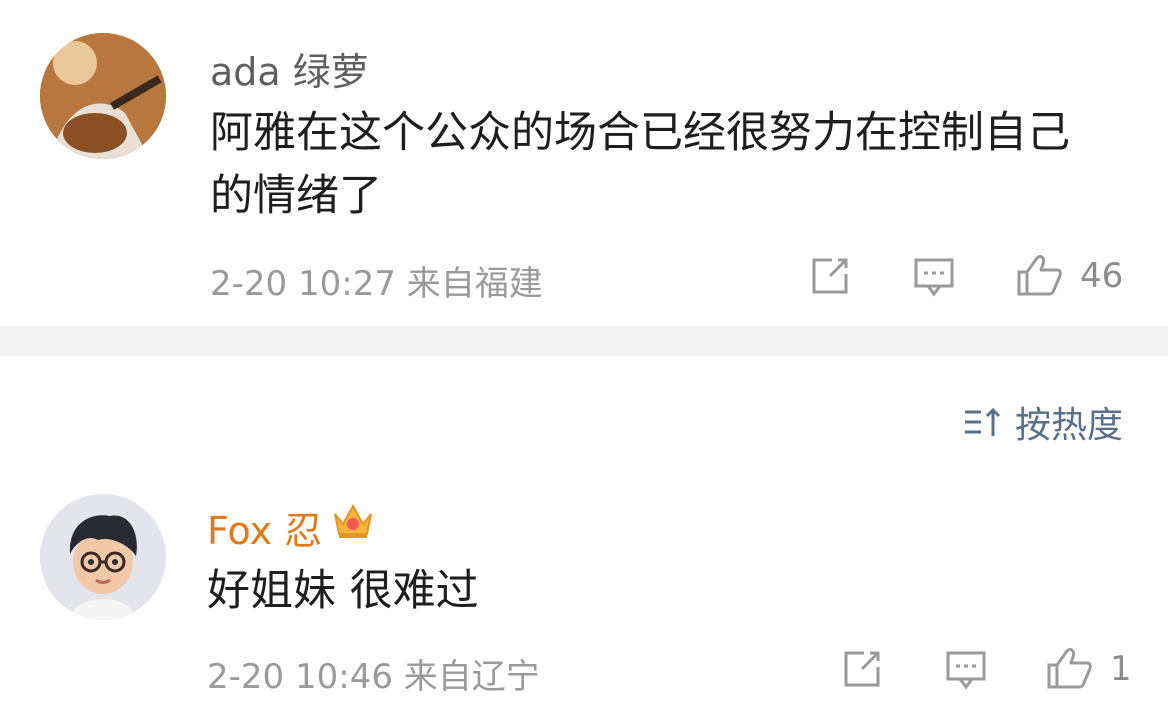  What do you see at coordinates (1121, 669) in the screenshot?
I see `like-count: 1` at bounding box center [1121, 669].